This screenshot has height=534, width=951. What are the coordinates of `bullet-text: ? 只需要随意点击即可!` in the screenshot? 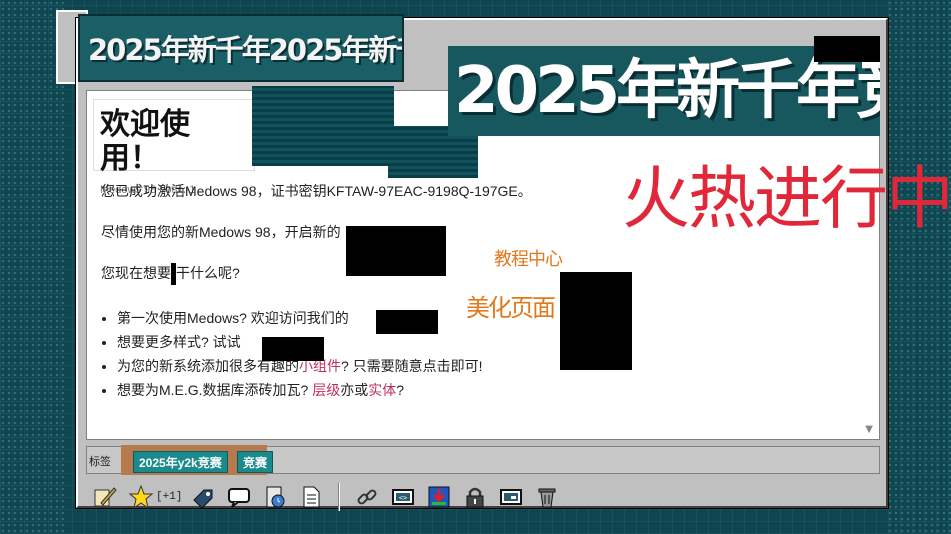 It's located at (412, 366).